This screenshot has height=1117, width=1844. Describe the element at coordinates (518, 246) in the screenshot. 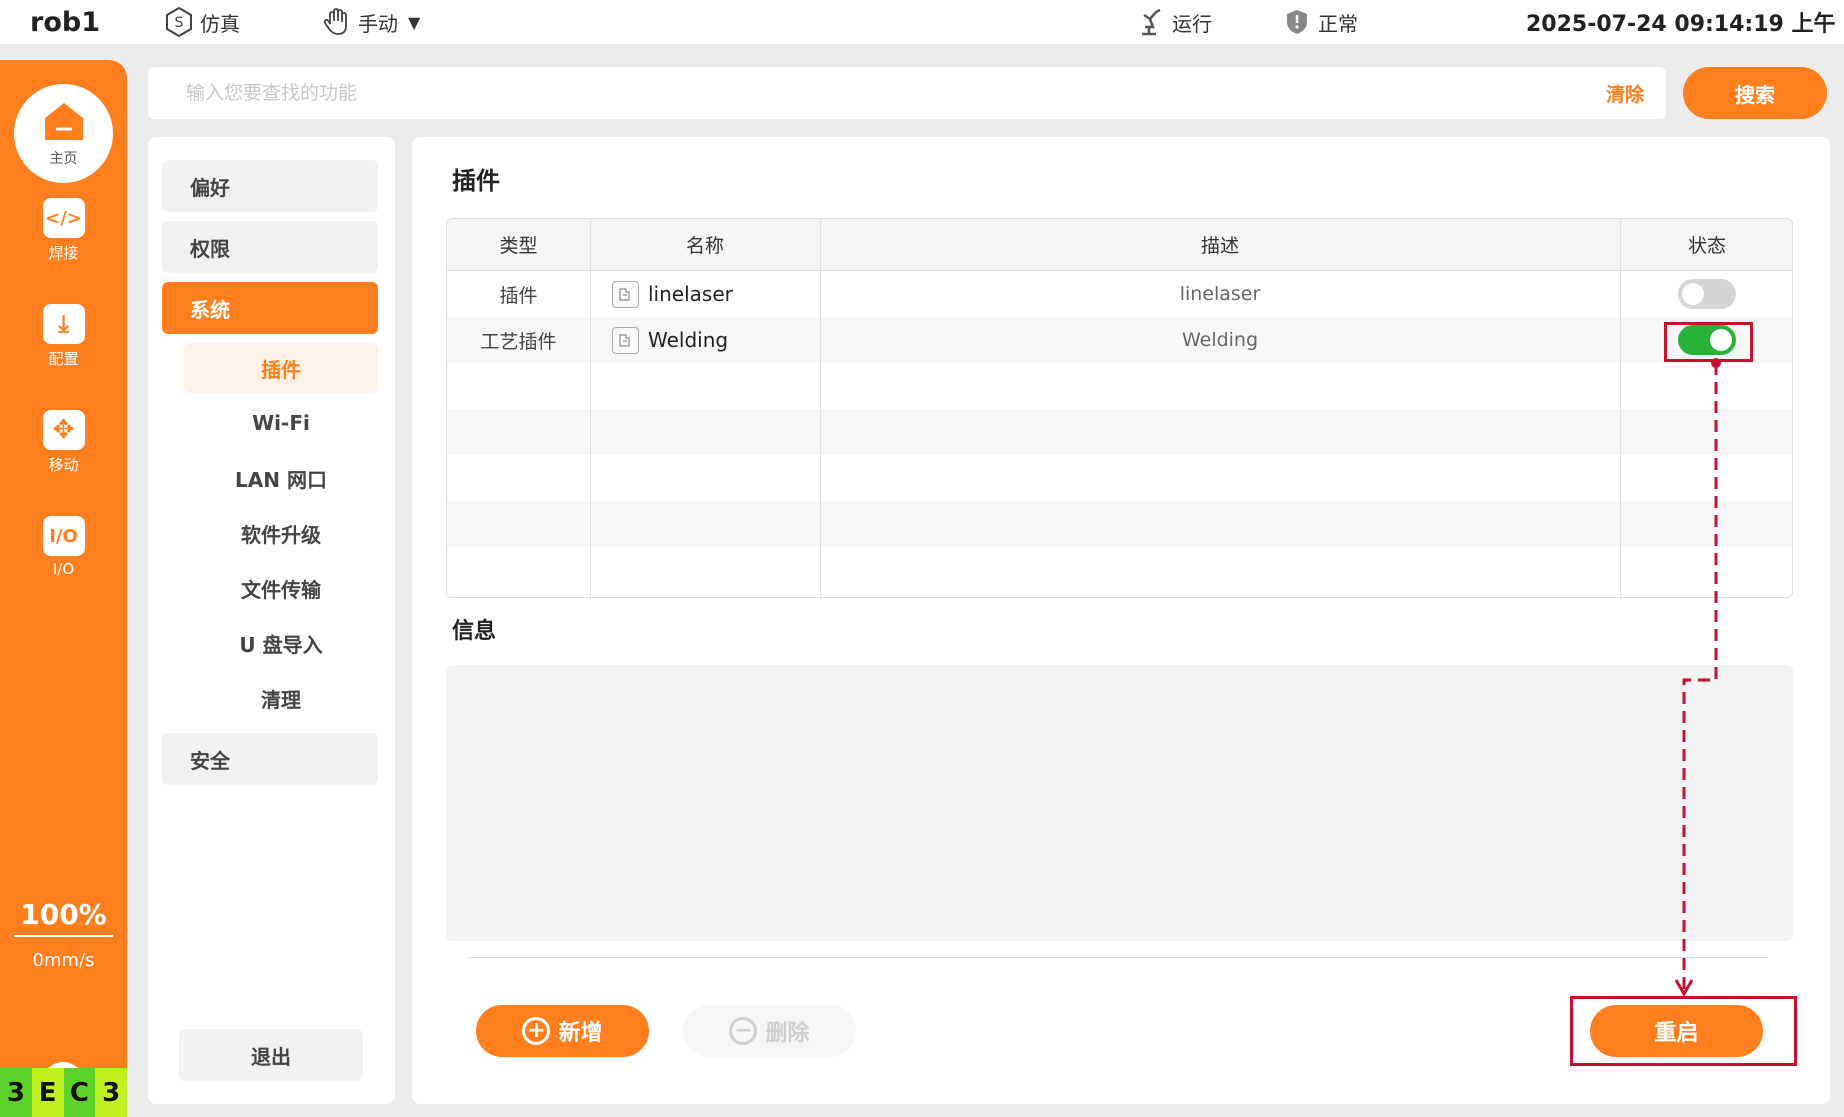

I see `column-header-type: 类型` at that location.